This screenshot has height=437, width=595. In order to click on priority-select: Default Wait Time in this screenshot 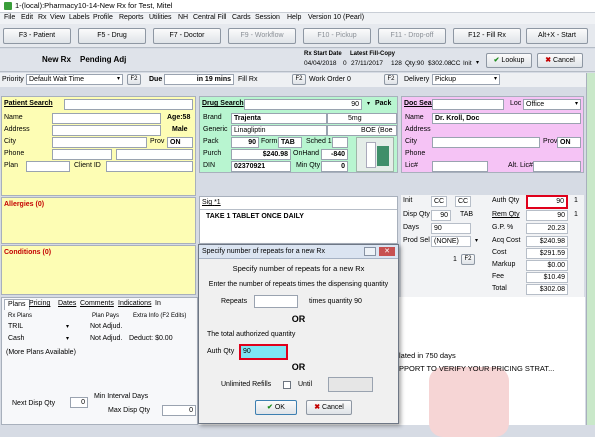, I will do `click(74, 79)`.